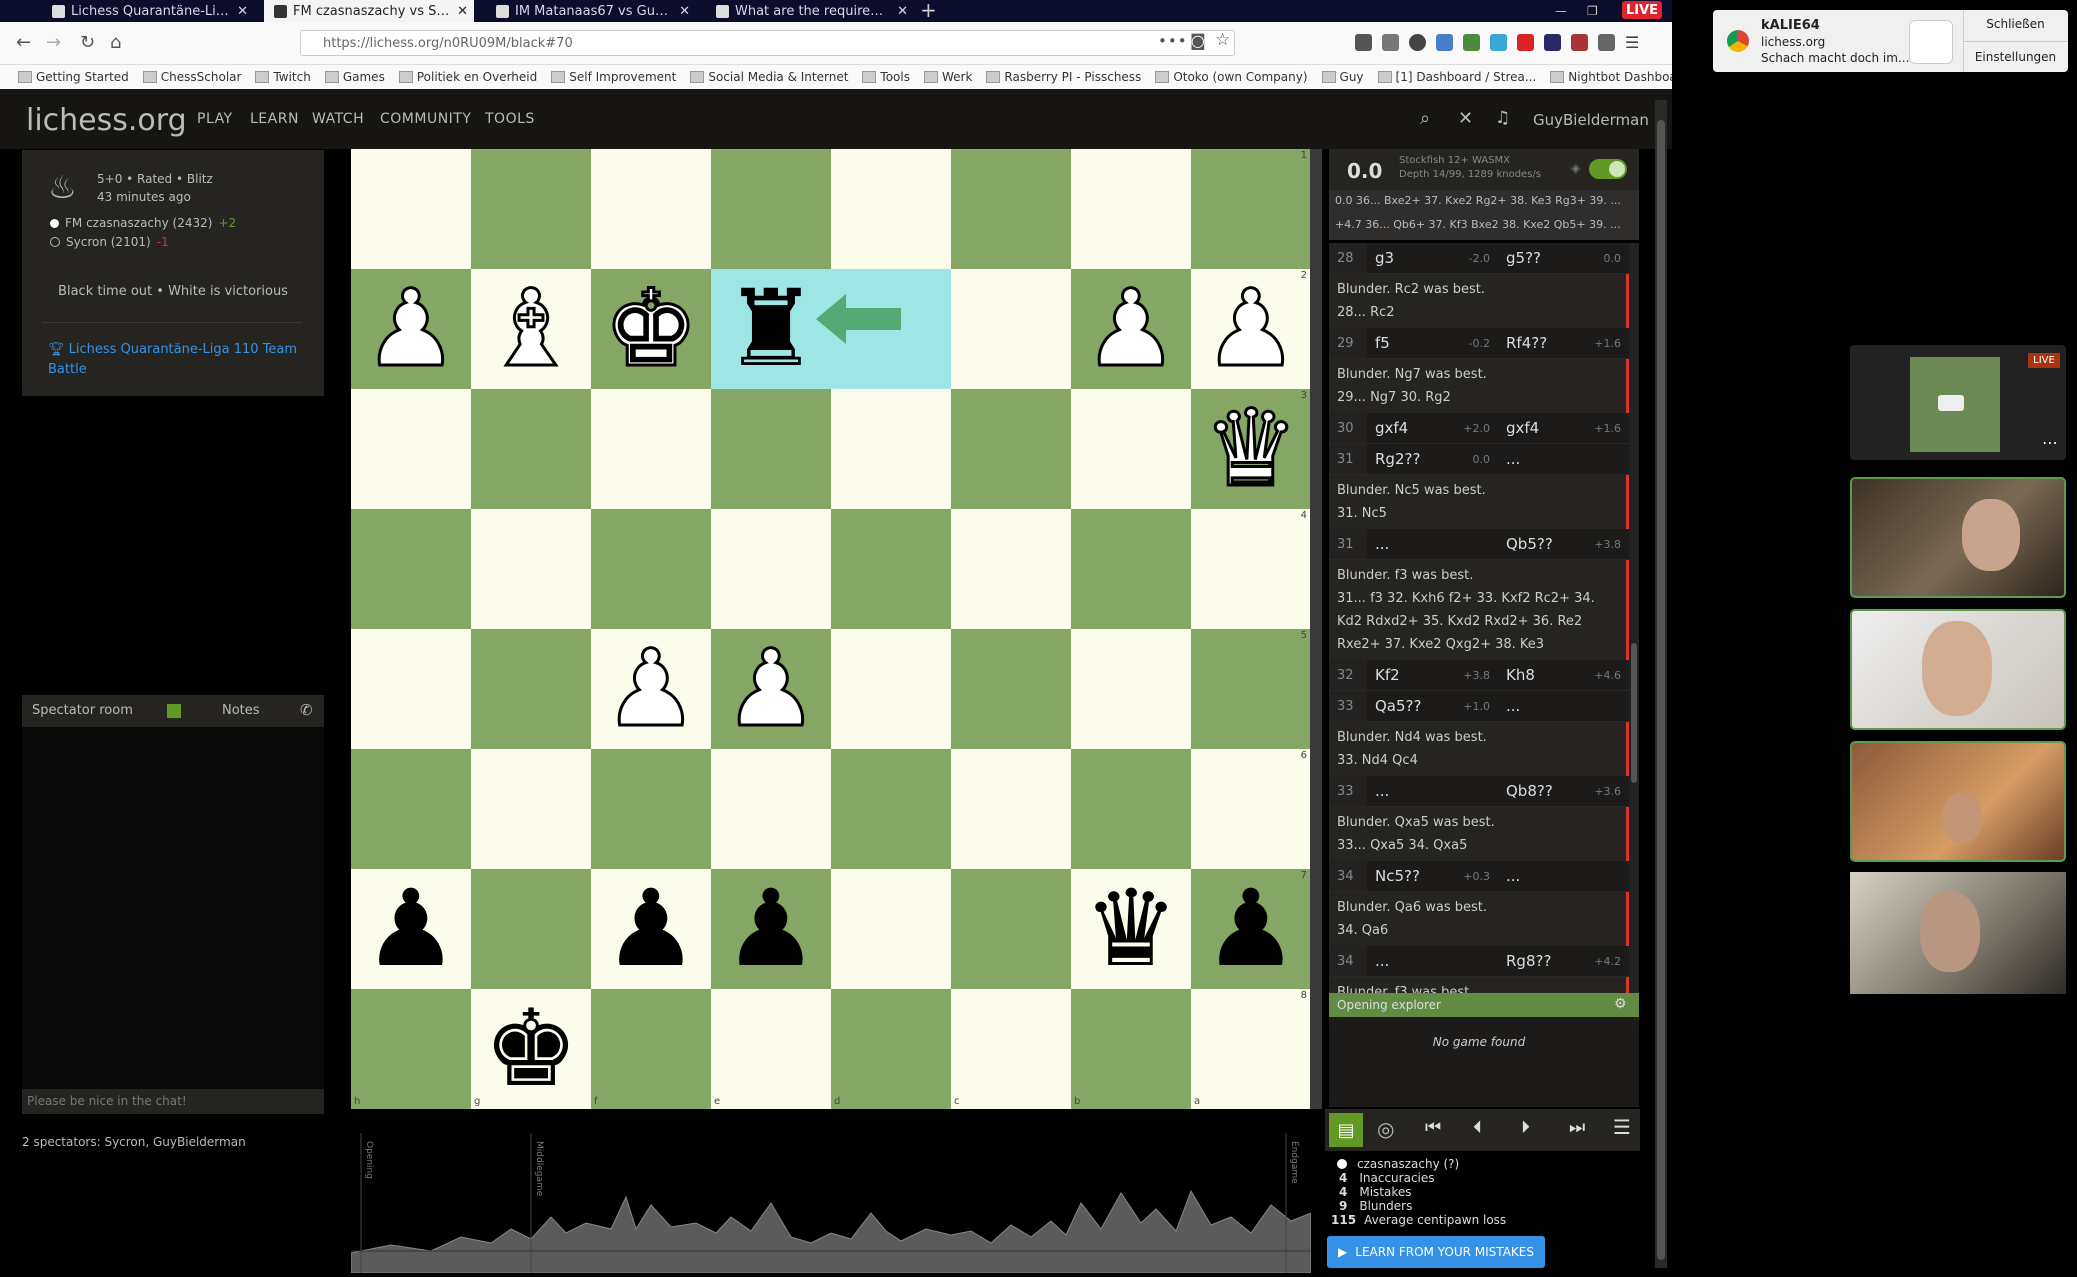  What do you see at coordinates (651, 329) in the screenshot?
I see `board-square: ♚` at bounding box center [651, 329].